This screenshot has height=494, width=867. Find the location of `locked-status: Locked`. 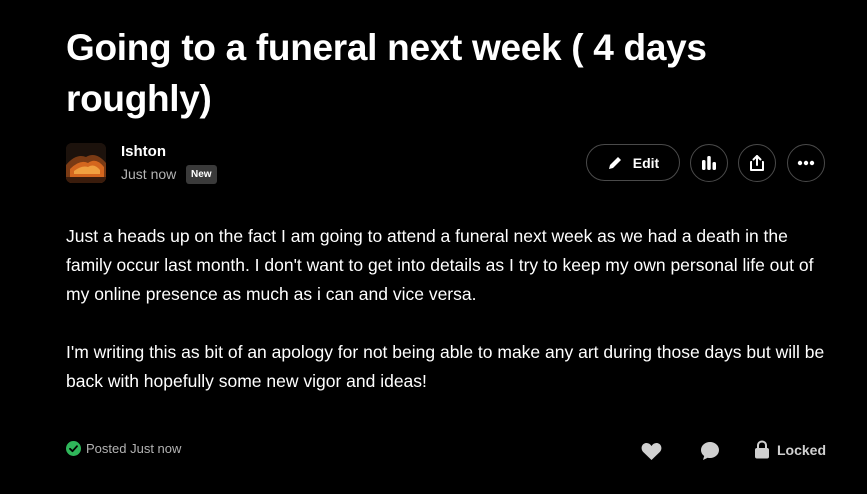

locked-status: Locked is located at coordinates (790, 449).